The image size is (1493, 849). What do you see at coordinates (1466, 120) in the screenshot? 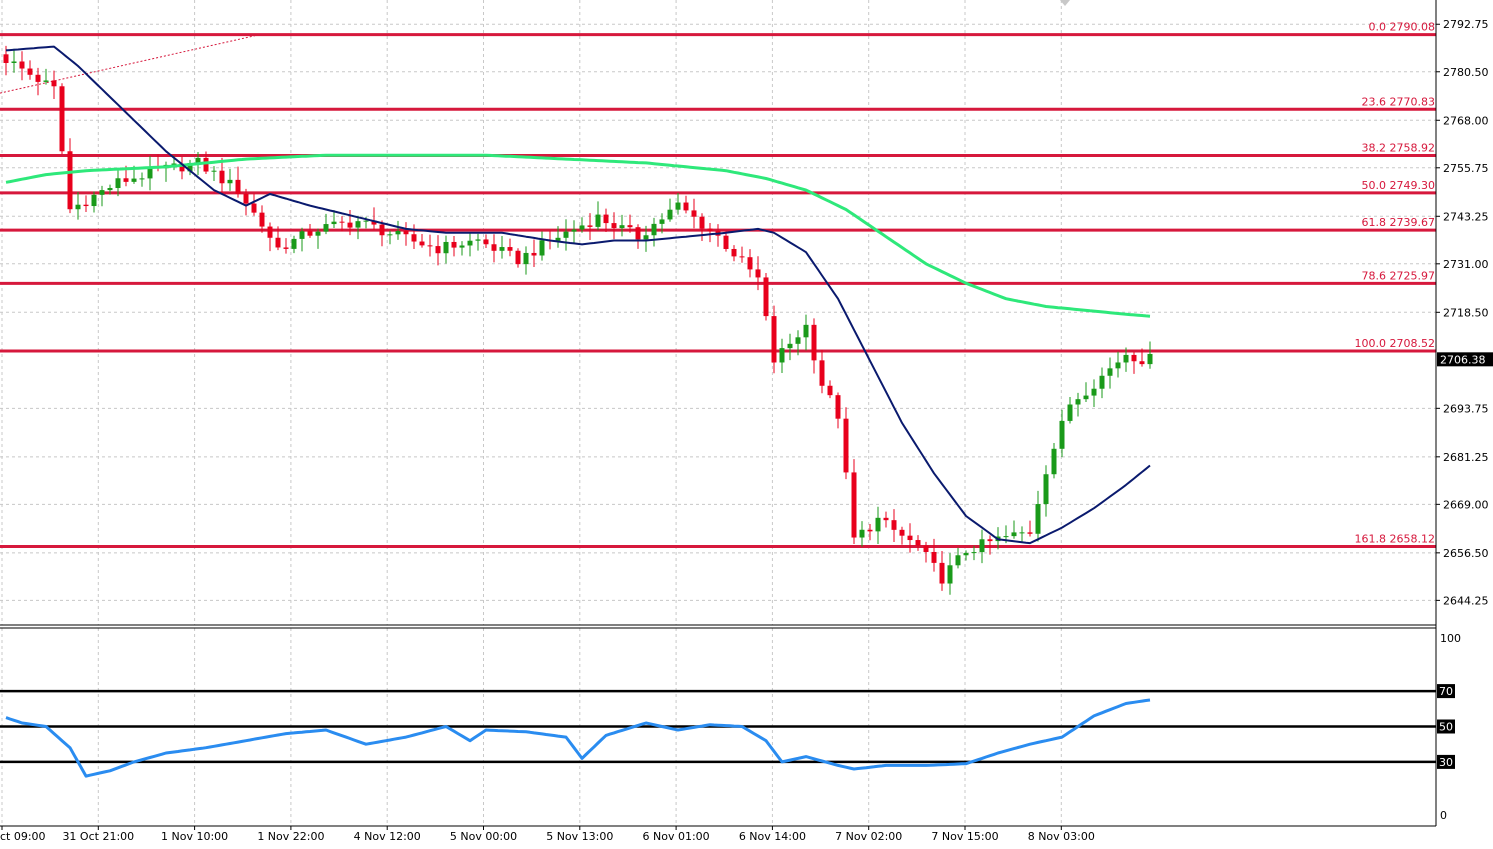
I see `price-tick-label: 2768.00` at bounding box center [1466, 120].